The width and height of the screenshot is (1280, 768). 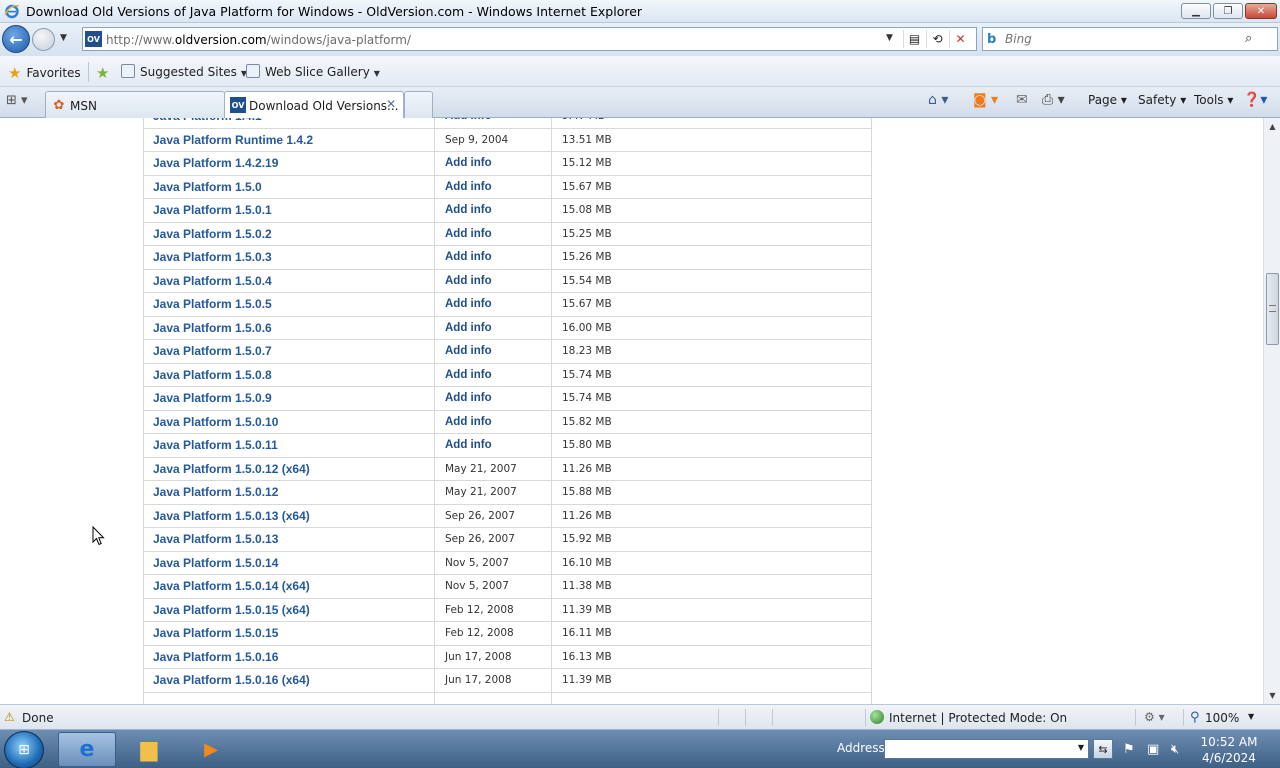 What do you see at coordinates (313, 71) in the screenshot?
I see `web-slice-gallery-button: Web Slice Gallery ▼` at bounding box center [313, 71].